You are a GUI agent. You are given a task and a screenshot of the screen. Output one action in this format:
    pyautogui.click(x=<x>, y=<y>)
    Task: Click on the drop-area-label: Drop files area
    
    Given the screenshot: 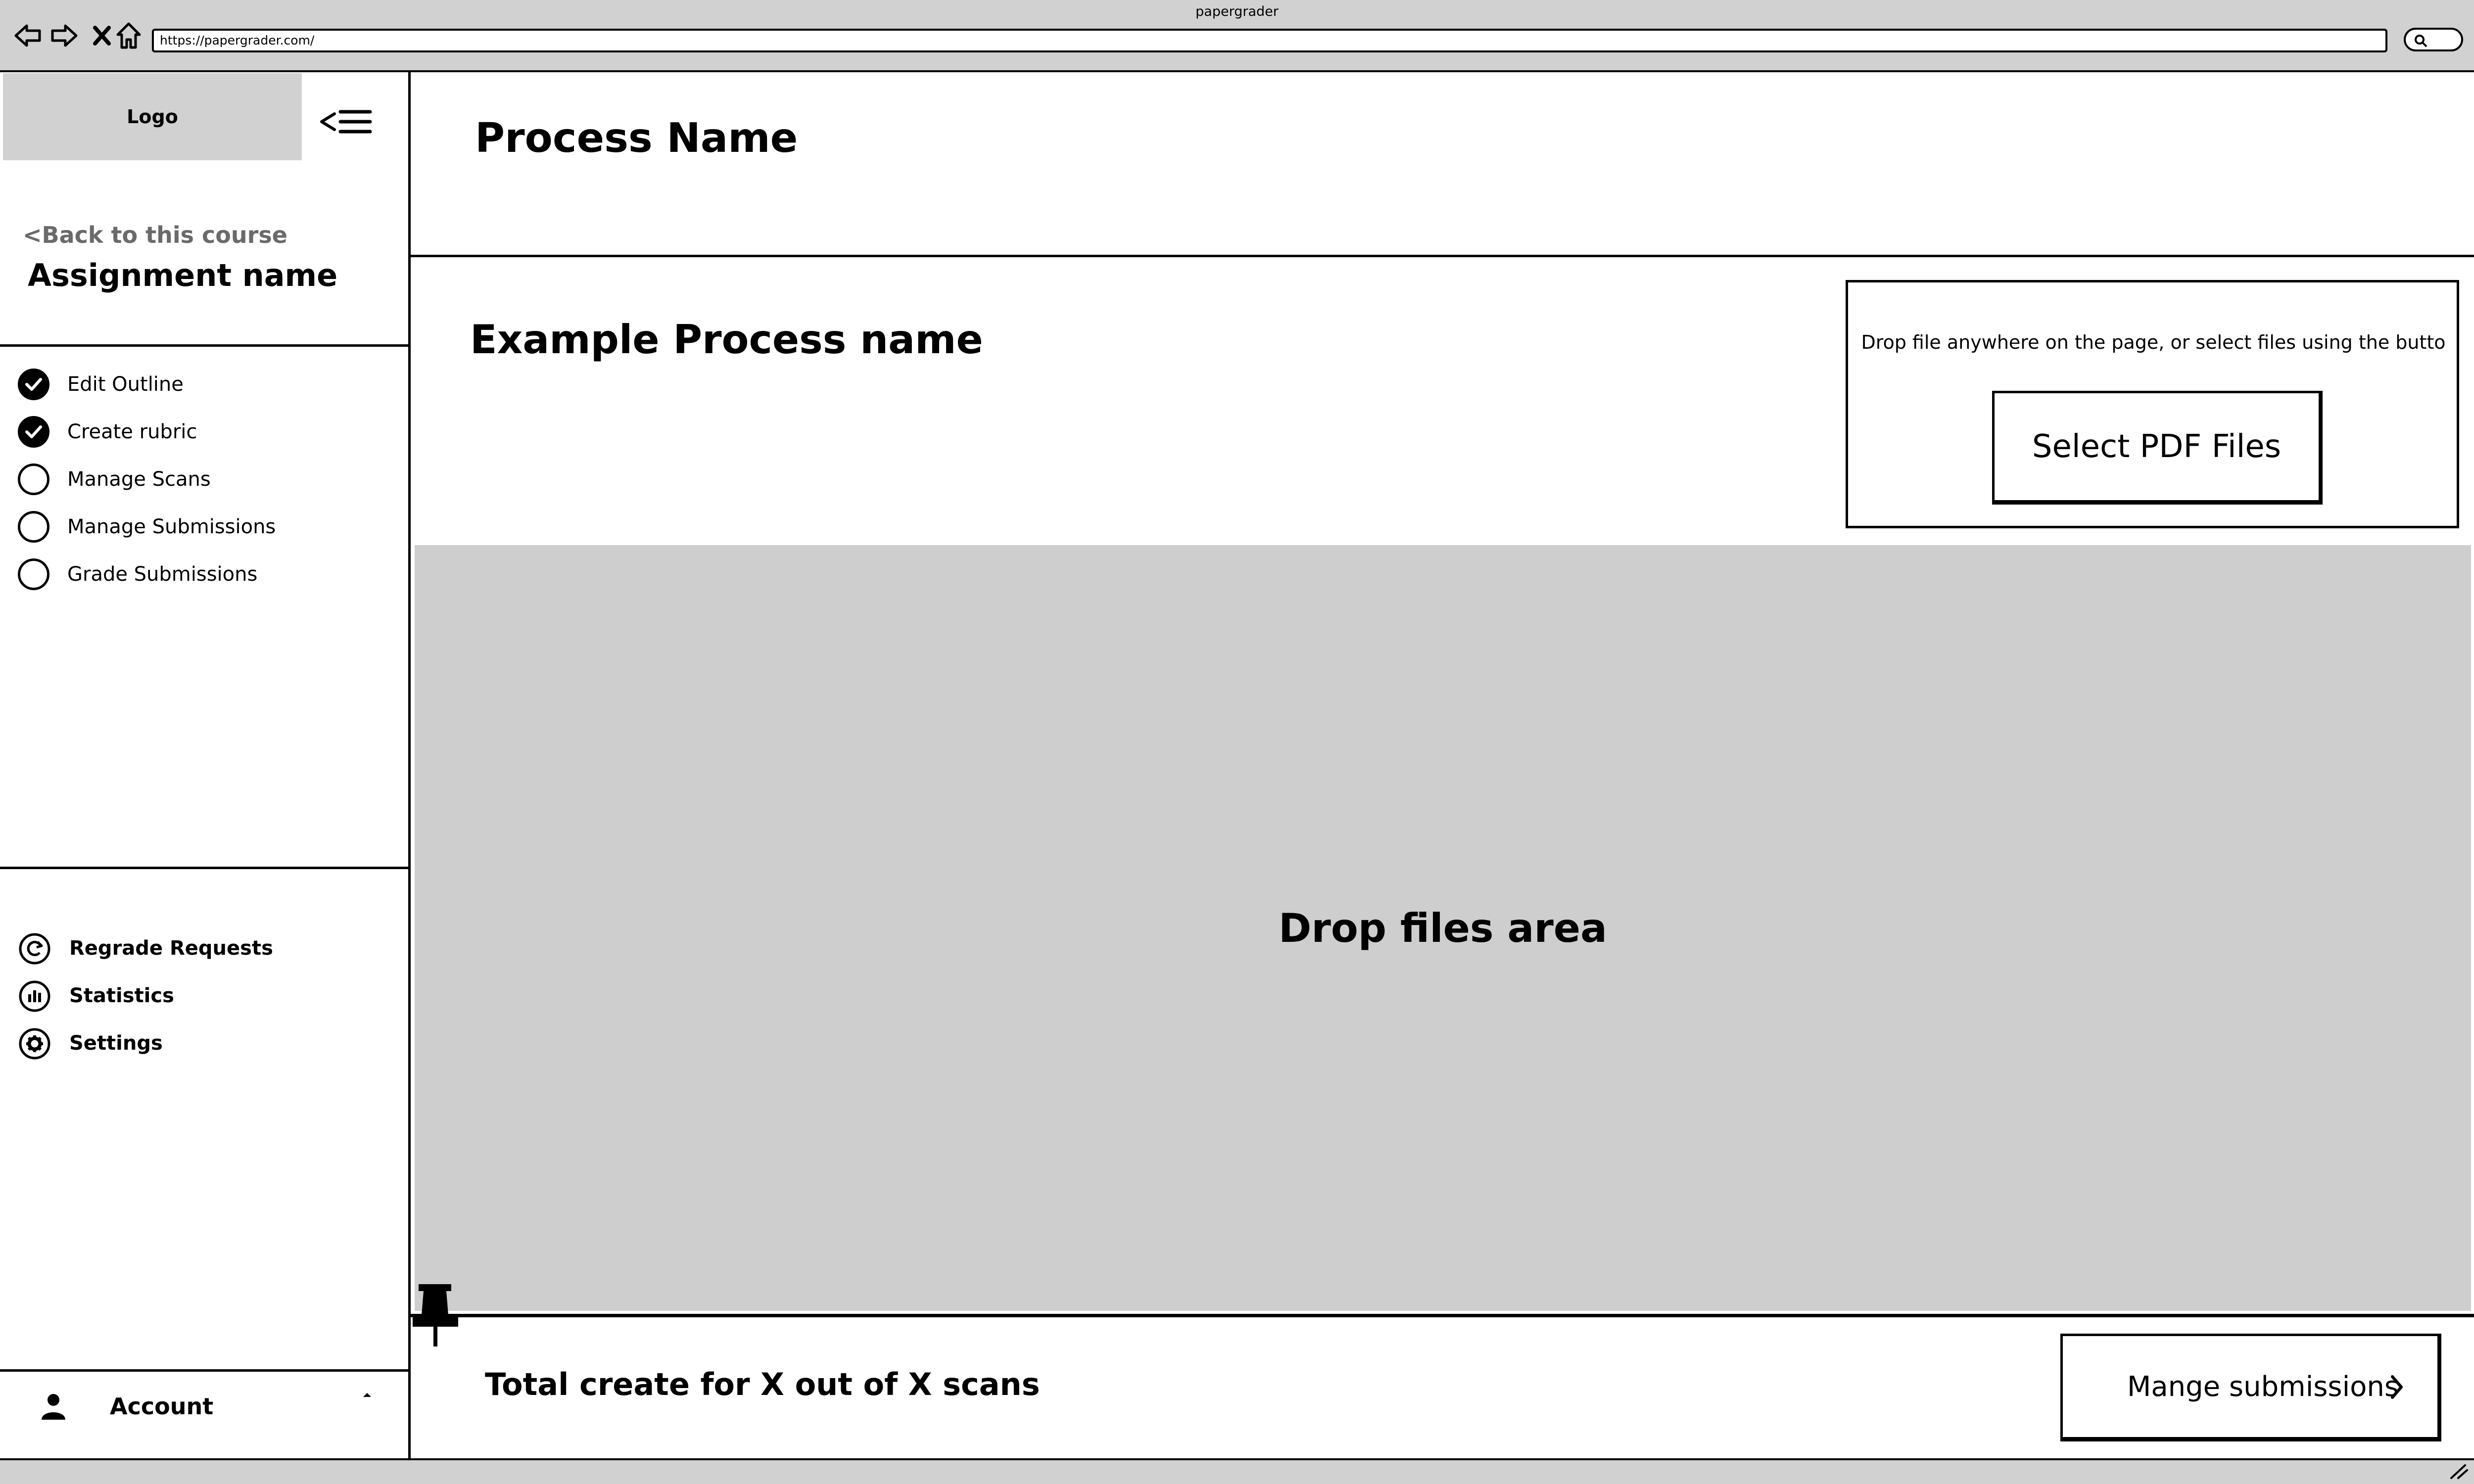 What is the action you would take?
    pyautogui.click(x=1443, y=928)
    